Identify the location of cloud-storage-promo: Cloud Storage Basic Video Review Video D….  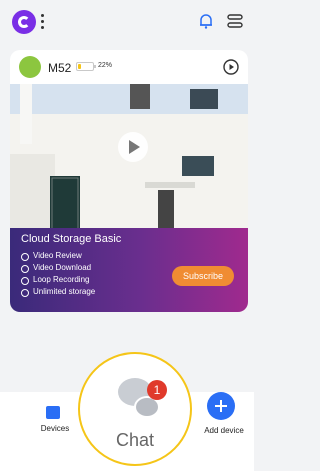
(129, 270).